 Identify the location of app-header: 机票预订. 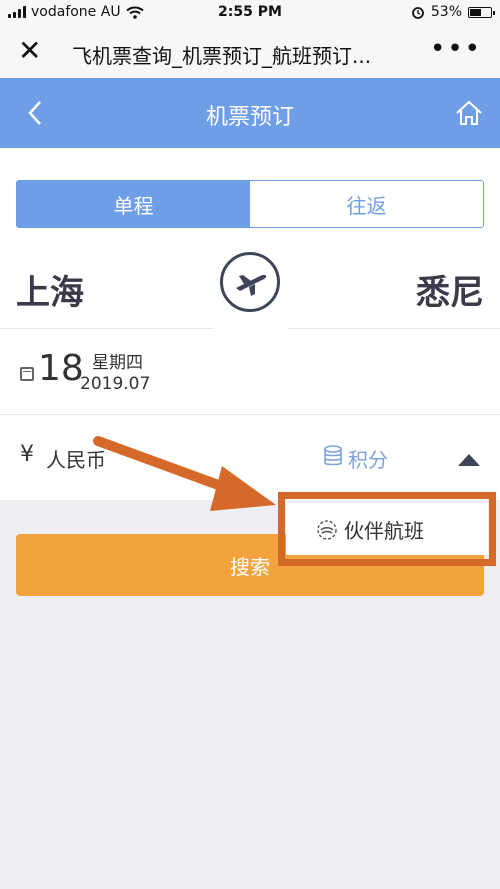
(250, 113).